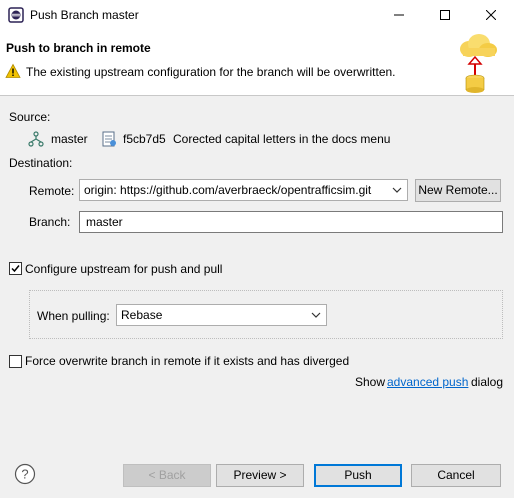  Describe the element at coordinates (36, 139) in the screenshot. I see `branch-icon` at that location.